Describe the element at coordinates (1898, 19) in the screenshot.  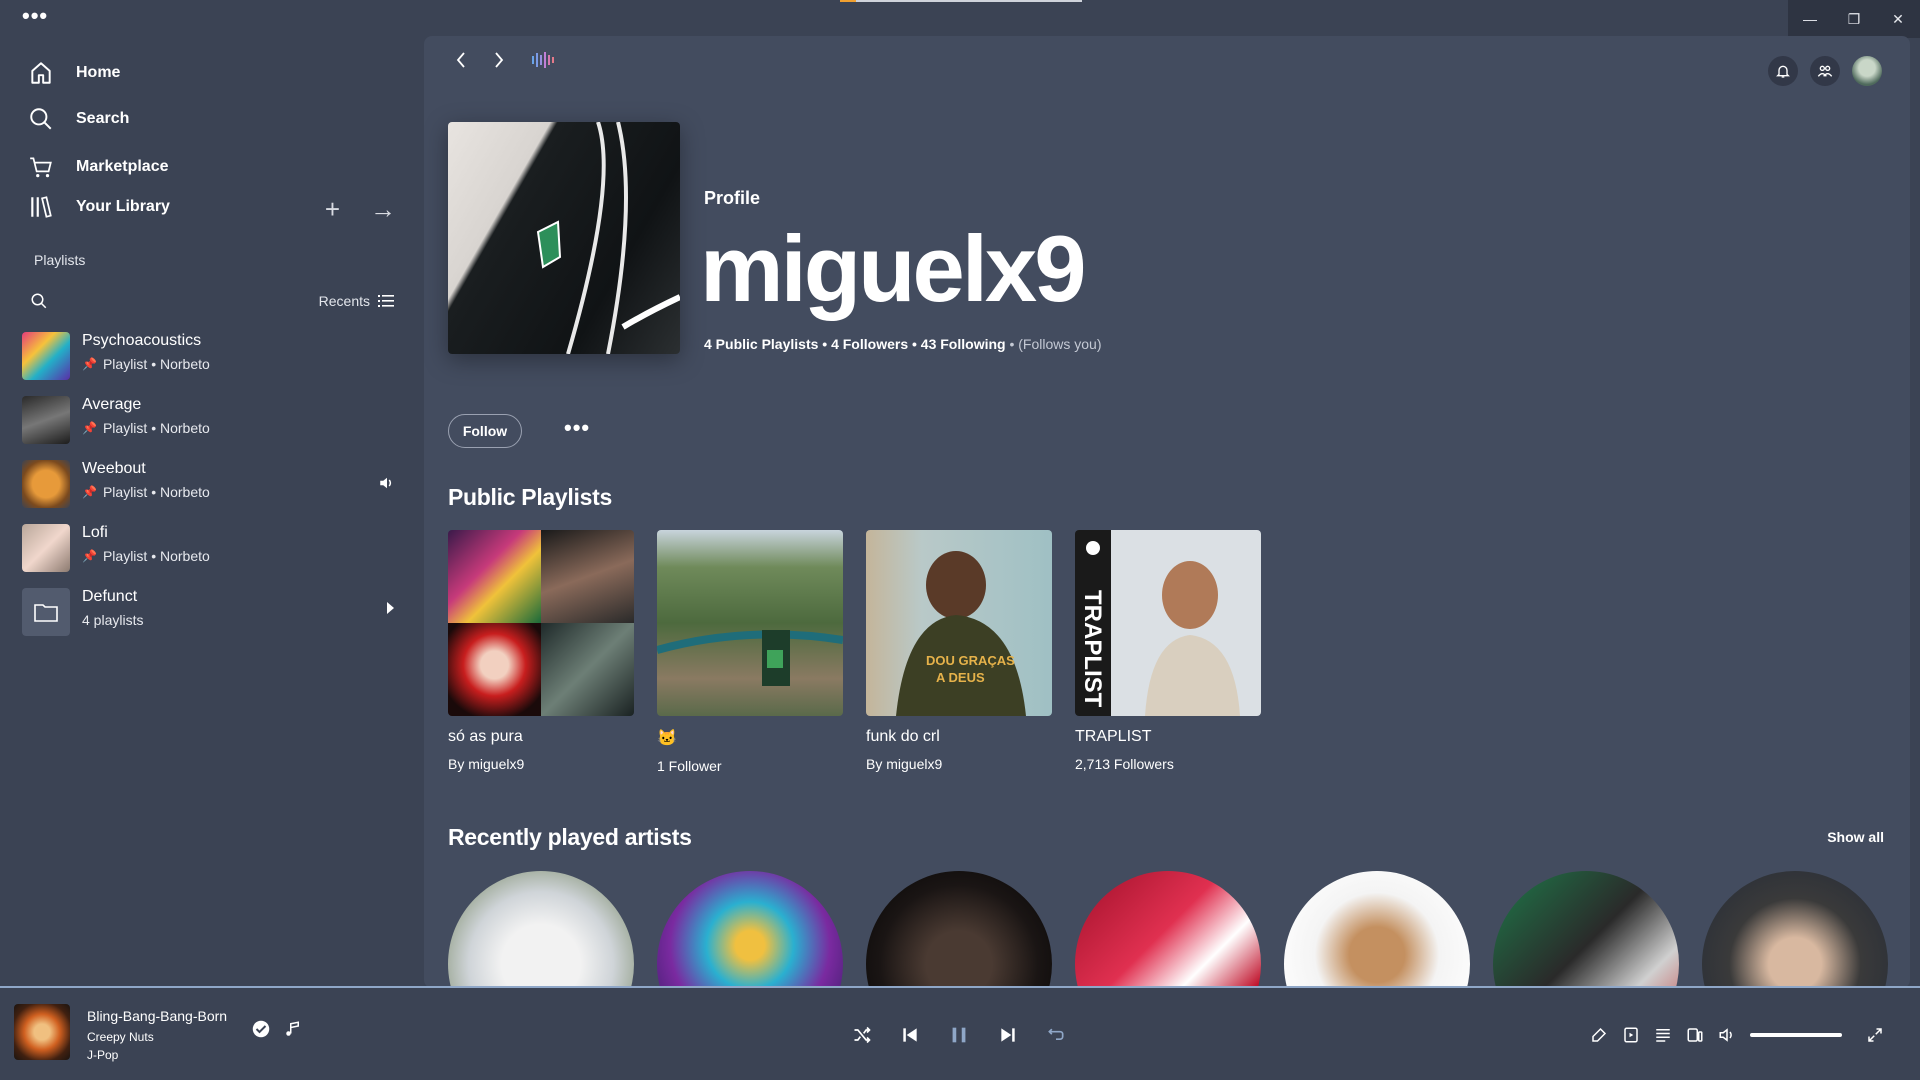
I see `close-button: ✕` at that location.